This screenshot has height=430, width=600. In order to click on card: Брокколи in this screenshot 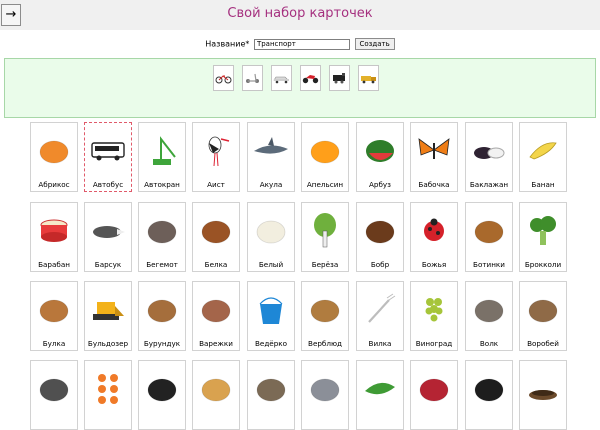, I will do `click(543, 237)`.